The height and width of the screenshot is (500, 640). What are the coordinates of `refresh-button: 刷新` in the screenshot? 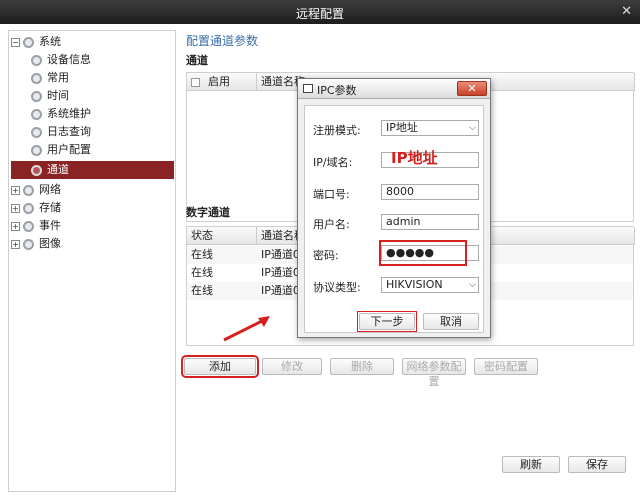 It's located at (531, 464).